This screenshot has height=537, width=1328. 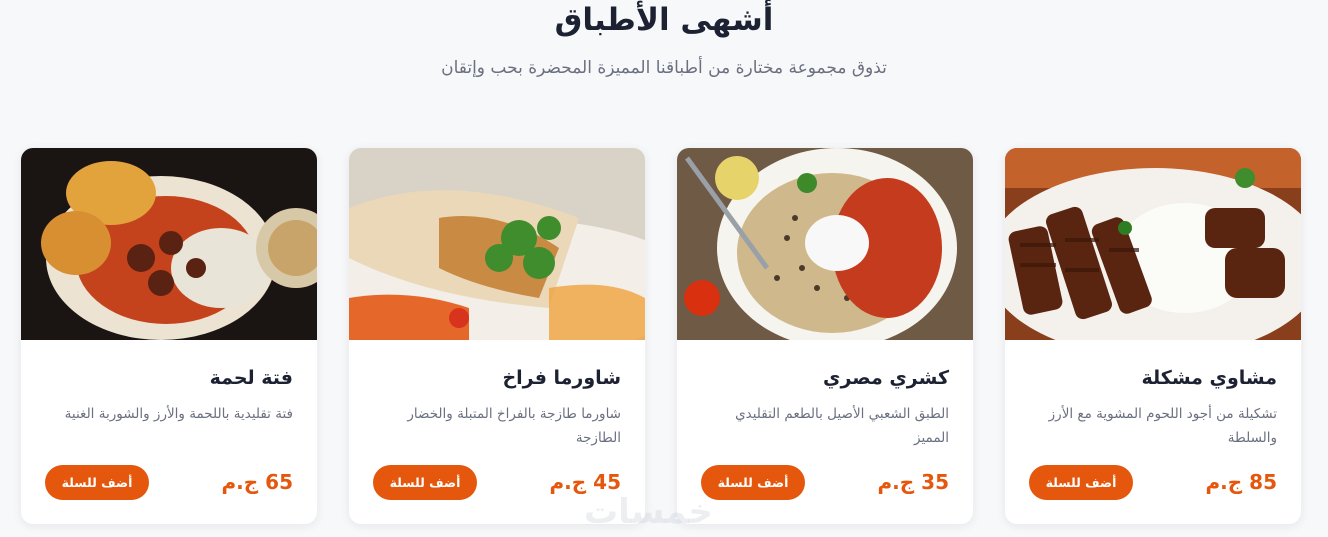 What do you see at coordinates (1153, 482) in the screenshot?
I see `dish-footer: 85 ج.م أضف للسلة` at bounding box center [1153, 482].